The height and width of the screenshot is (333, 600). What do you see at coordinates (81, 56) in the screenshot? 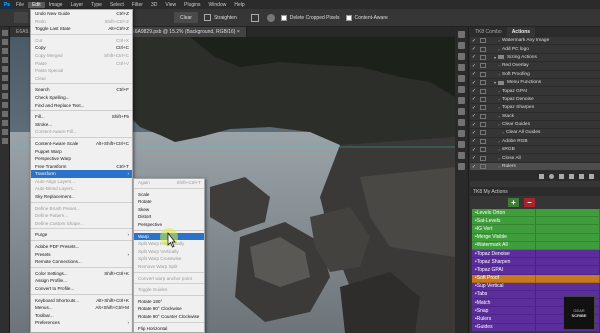
I see `menu-item-copy-merged: Copy Merged Shift+Ctrl+C` at bounding box center [81, 56].